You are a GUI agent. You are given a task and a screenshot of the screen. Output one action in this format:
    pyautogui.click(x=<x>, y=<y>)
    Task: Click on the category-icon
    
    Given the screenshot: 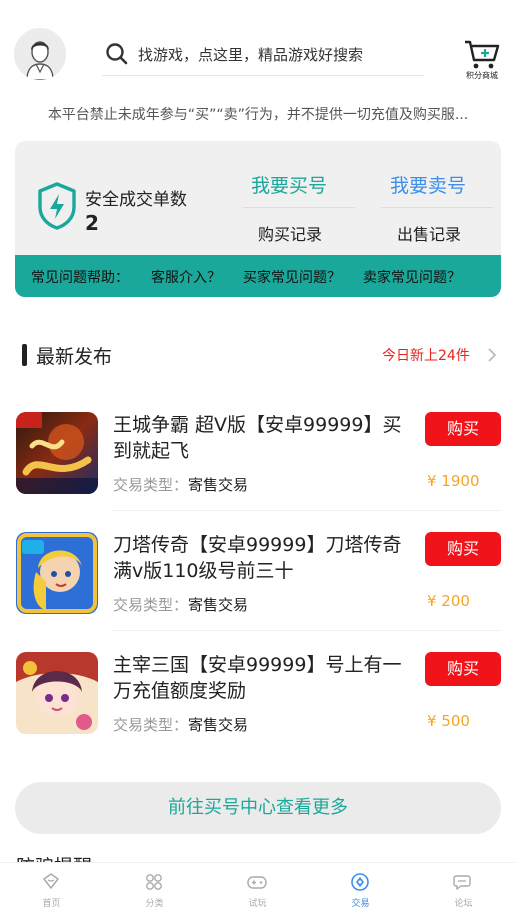 What is the action you would take?
    pyautogui.click(x=154, y=882)
    